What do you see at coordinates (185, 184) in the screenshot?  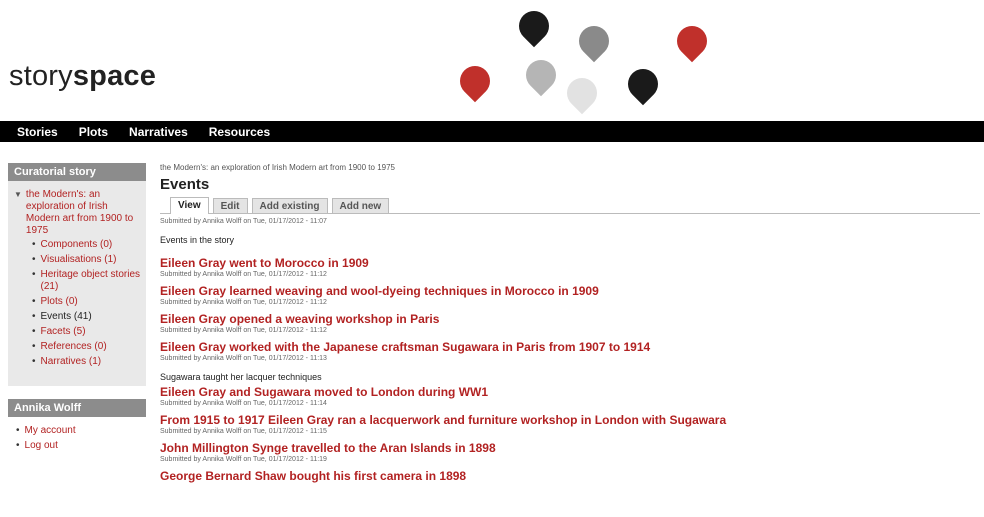 I see `page-title: Events` at bounding box center [185, 184].